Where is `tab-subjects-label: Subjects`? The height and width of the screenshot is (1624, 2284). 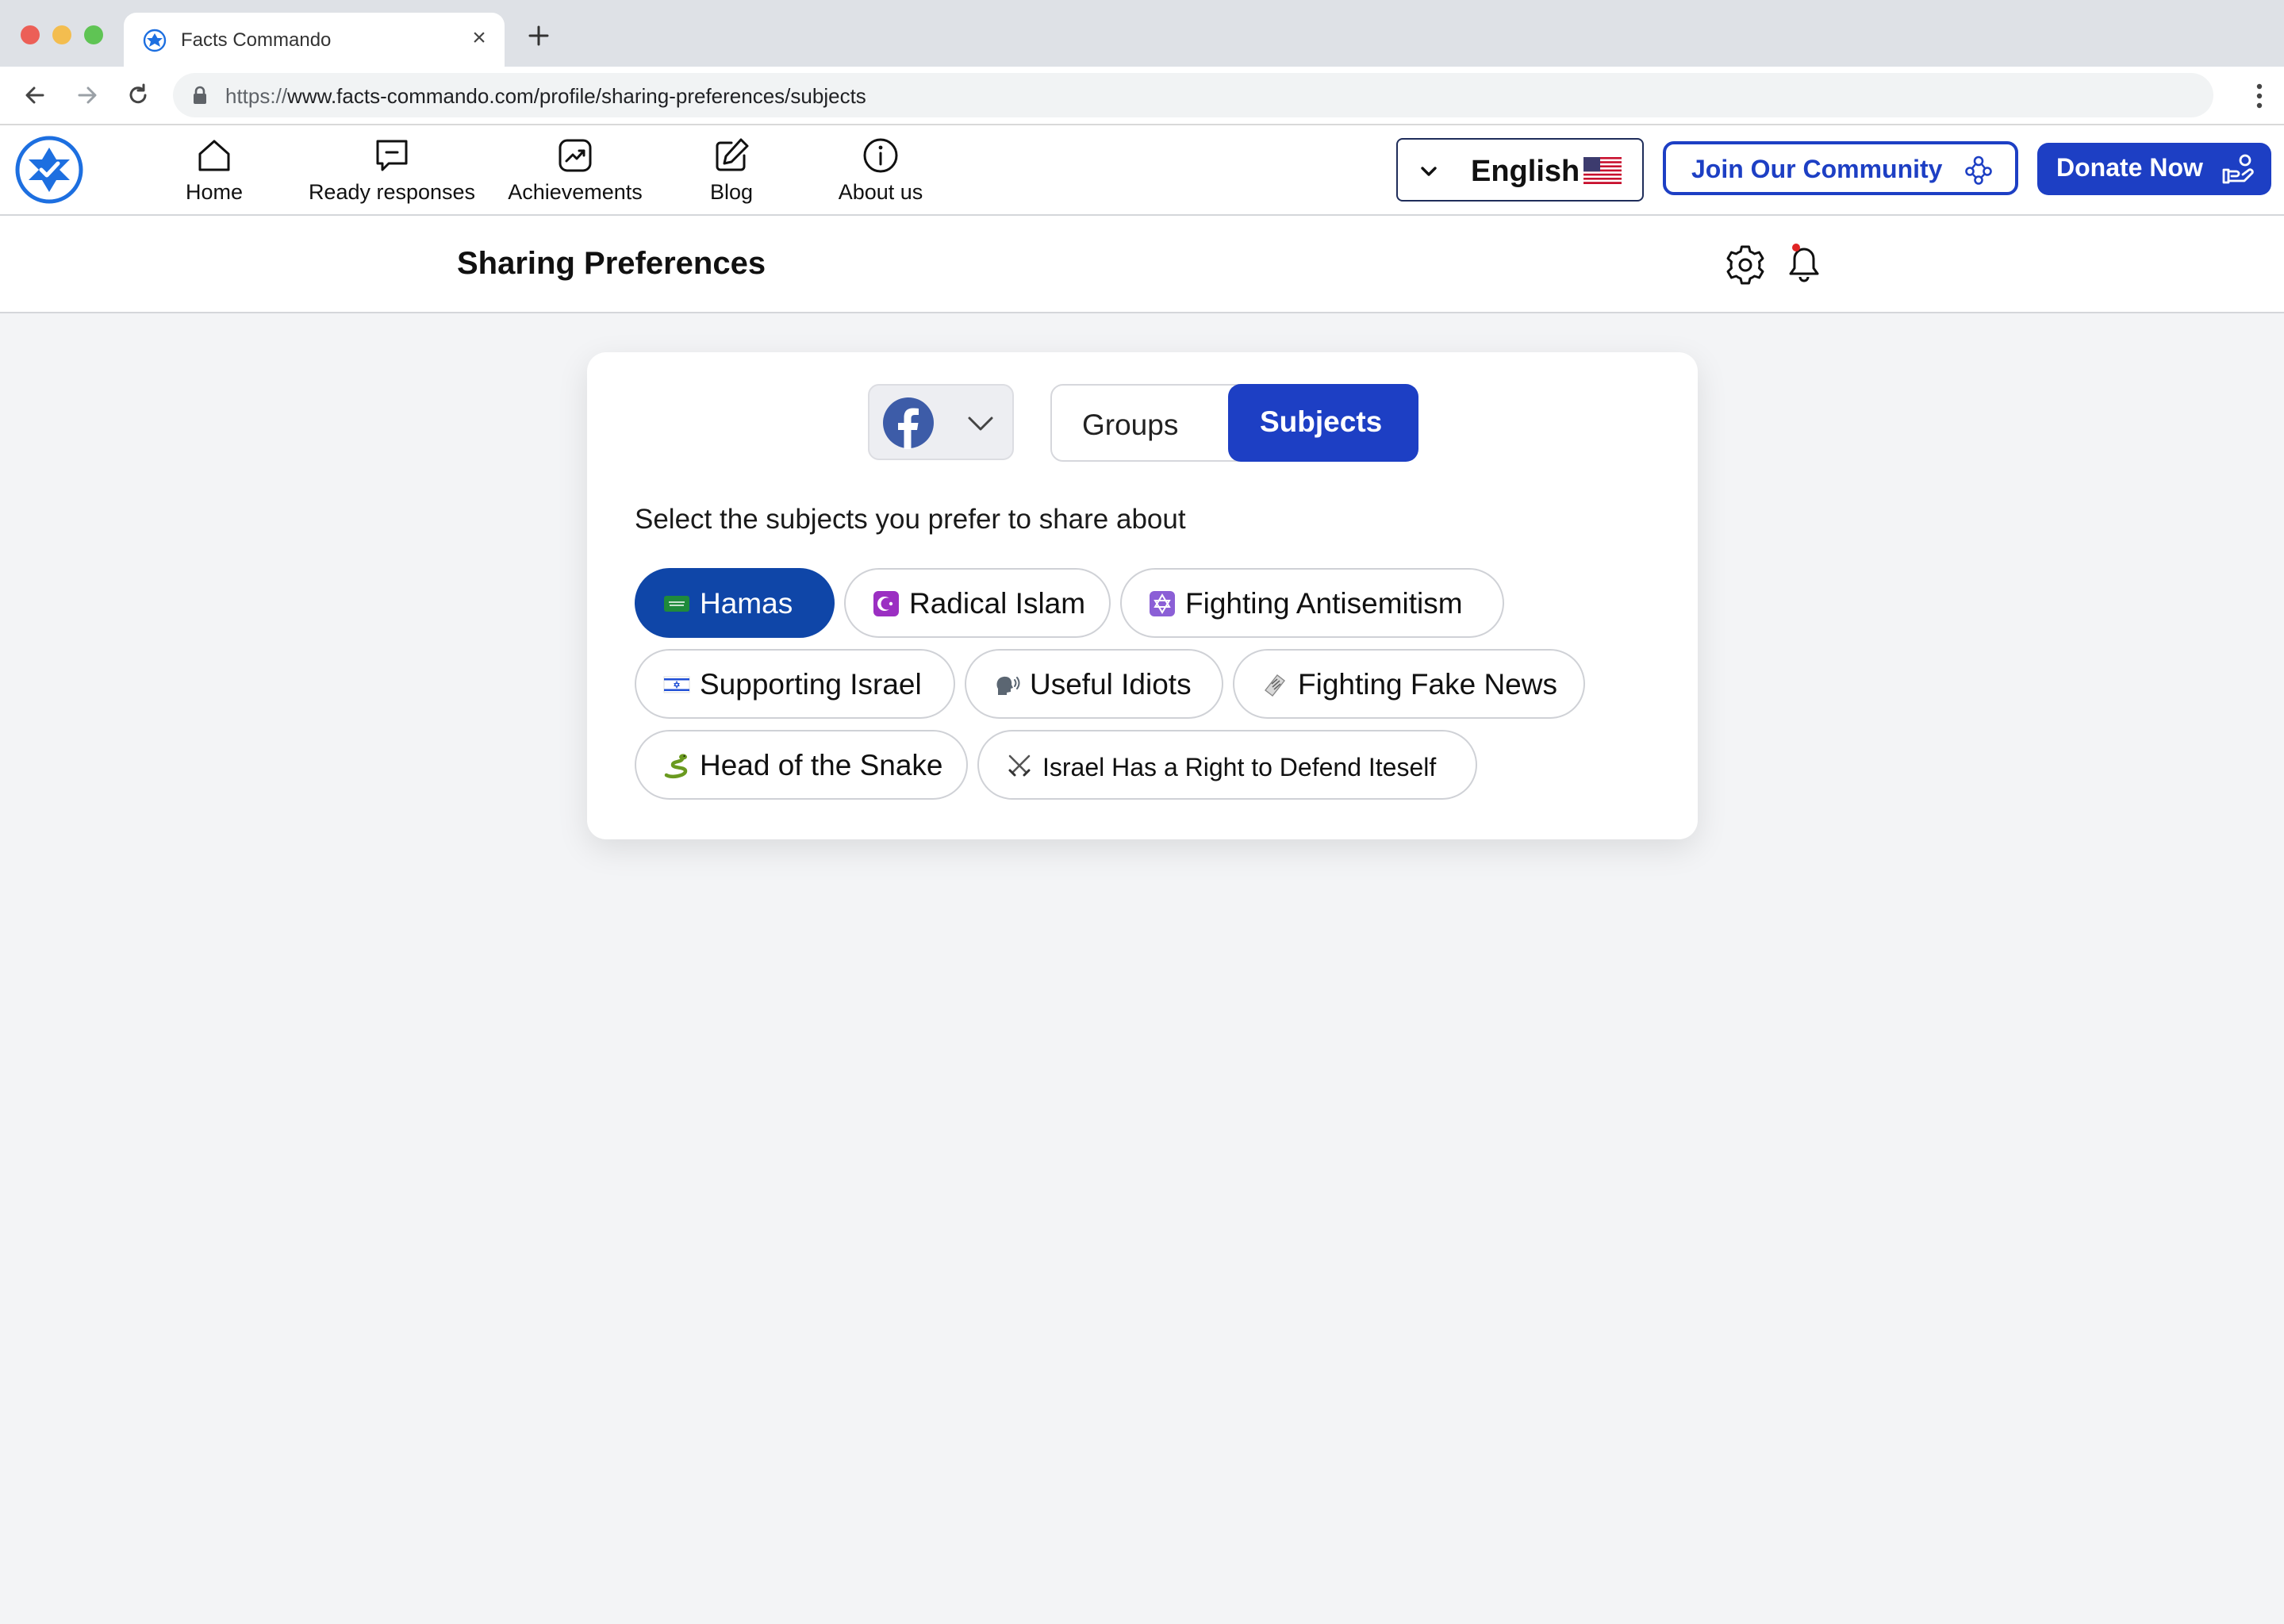 tab-subjects-label: Subjects is located at coordinates (1322, 421).